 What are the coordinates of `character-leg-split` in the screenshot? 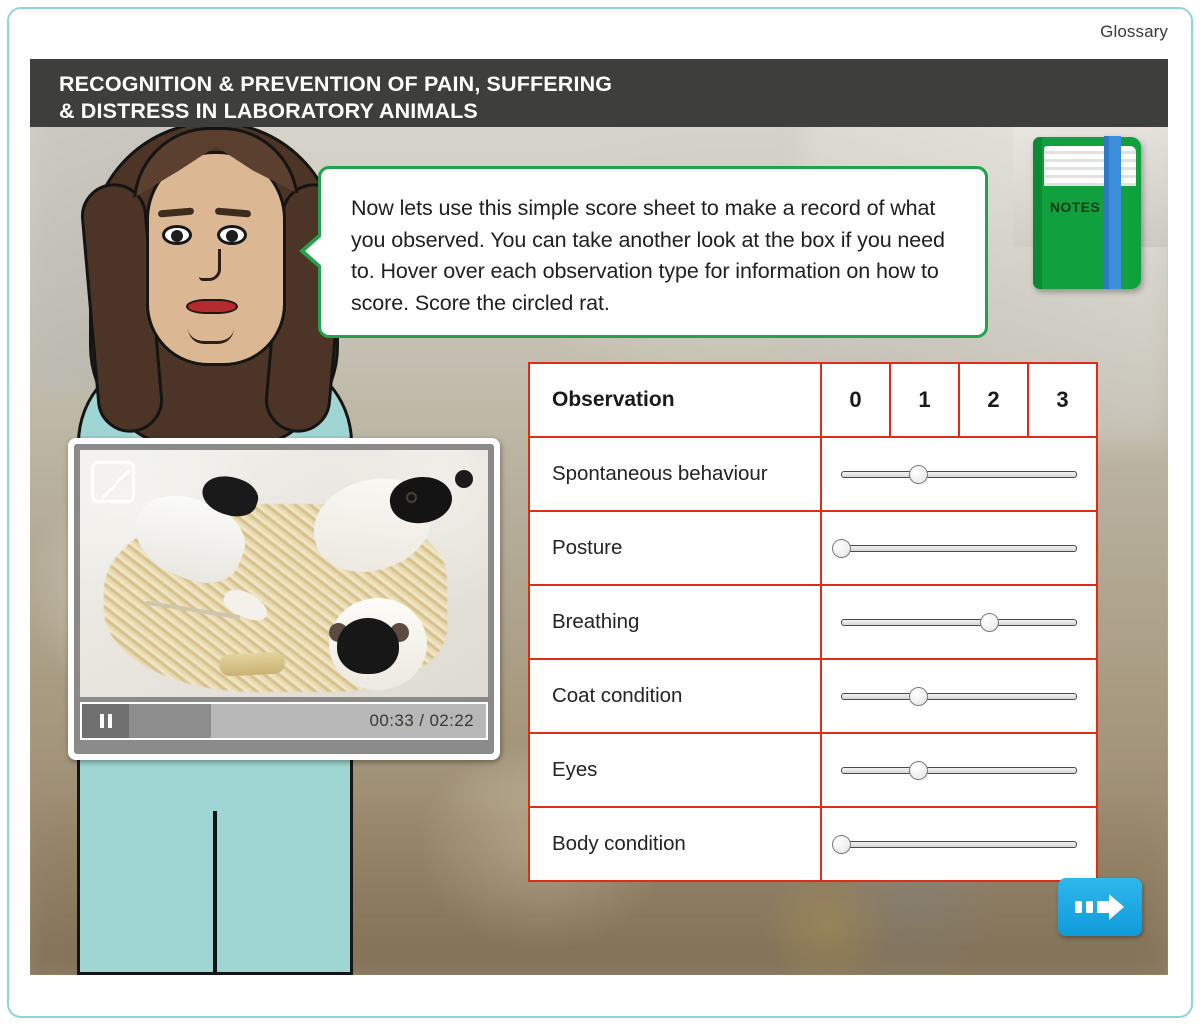 It's located at (215, 893).